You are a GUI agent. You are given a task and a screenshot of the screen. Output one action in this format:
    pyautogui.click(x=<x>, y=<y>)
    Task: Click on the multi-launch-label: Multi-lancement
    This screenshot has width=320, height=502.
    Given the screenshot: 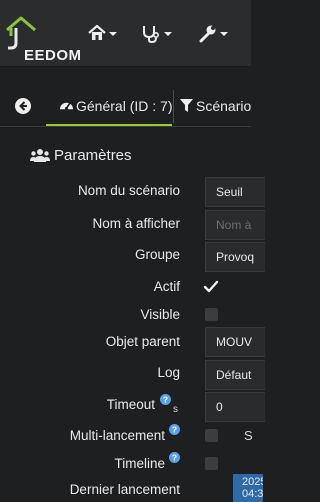 What is the action you would take?
    pyautogui.click(x=117, y=435)
    